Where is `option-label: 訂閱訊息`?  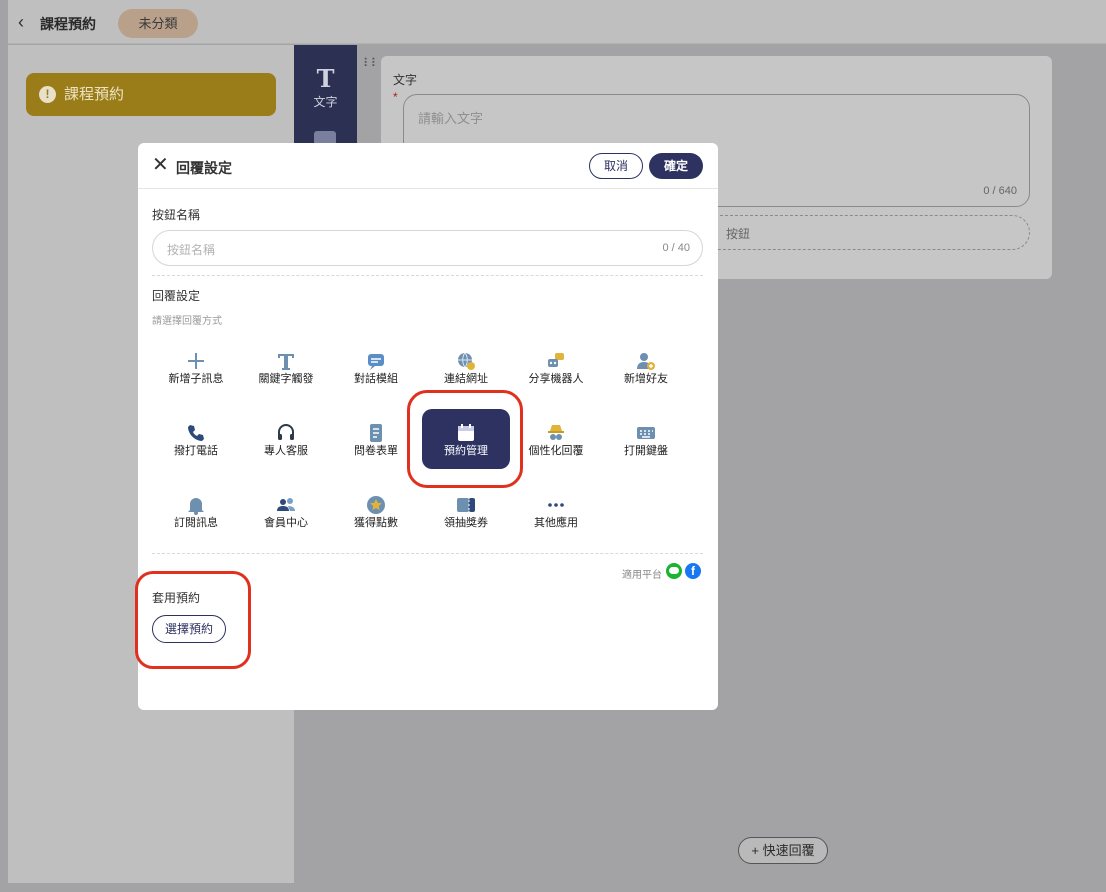 option-label: 訂閱訊息 is located at coordinates (196, 523).